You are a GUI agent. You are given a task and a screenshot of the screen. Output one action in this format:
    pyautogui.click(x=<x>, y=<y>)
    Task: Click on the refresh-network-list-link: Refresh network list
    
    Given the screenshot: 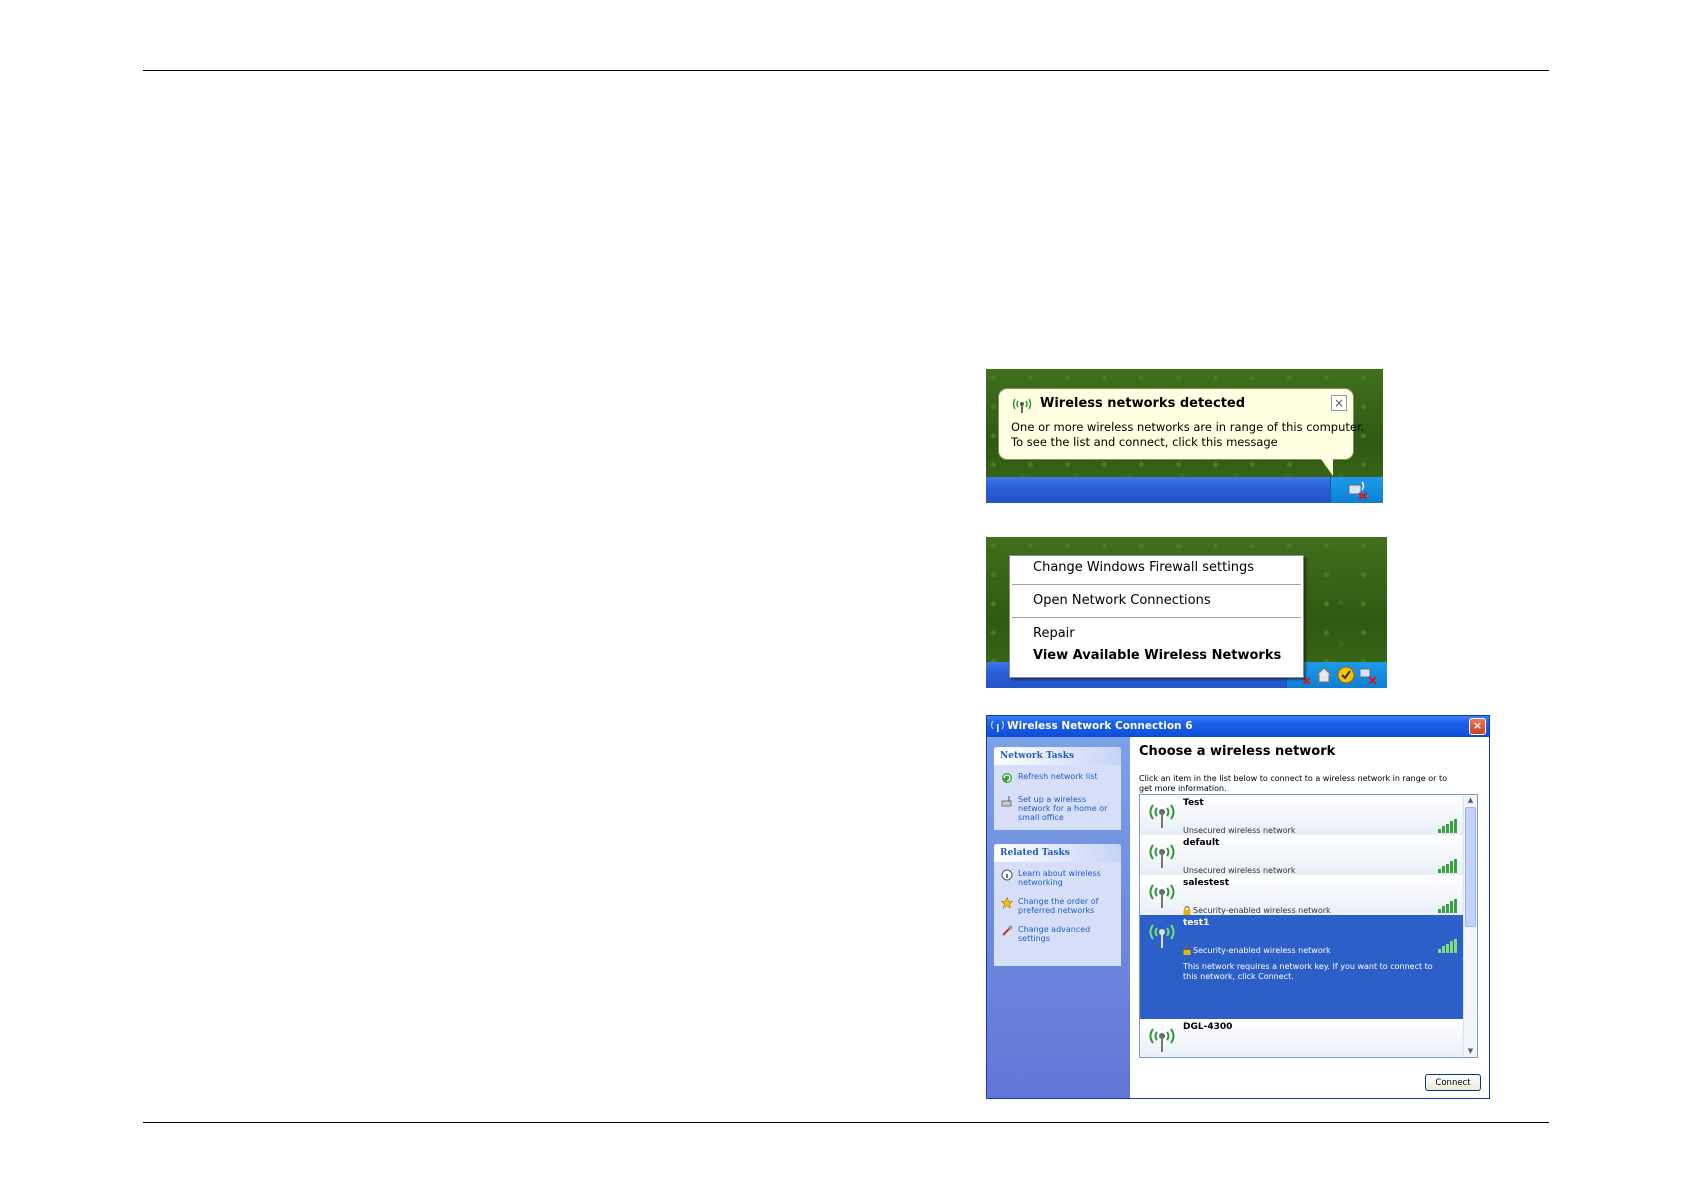 What is the action you would take?
    pyautogui.click(x=1057, y=777)
    